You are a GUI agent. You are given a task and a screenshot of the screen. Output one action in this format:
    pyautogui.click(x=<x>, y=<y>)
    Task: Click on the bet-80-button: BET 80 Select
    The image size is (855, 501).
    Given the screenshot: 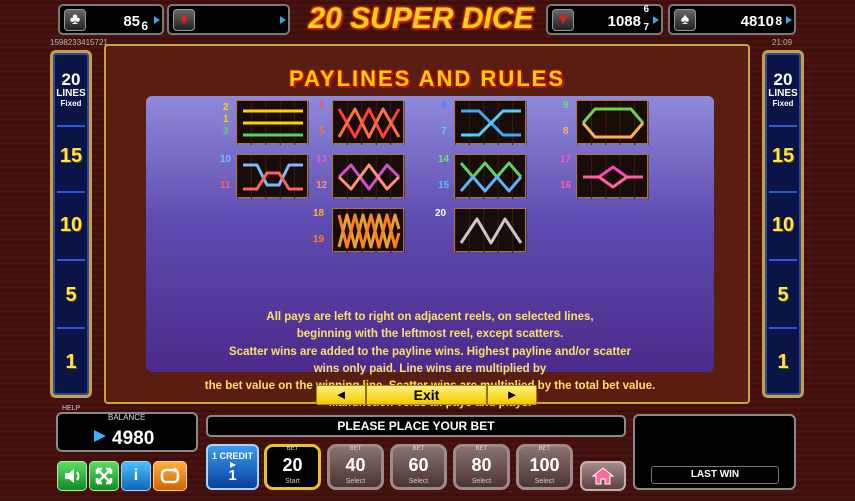 What is the action you would take?
    pyautogui.click(x=481, y=467)
    